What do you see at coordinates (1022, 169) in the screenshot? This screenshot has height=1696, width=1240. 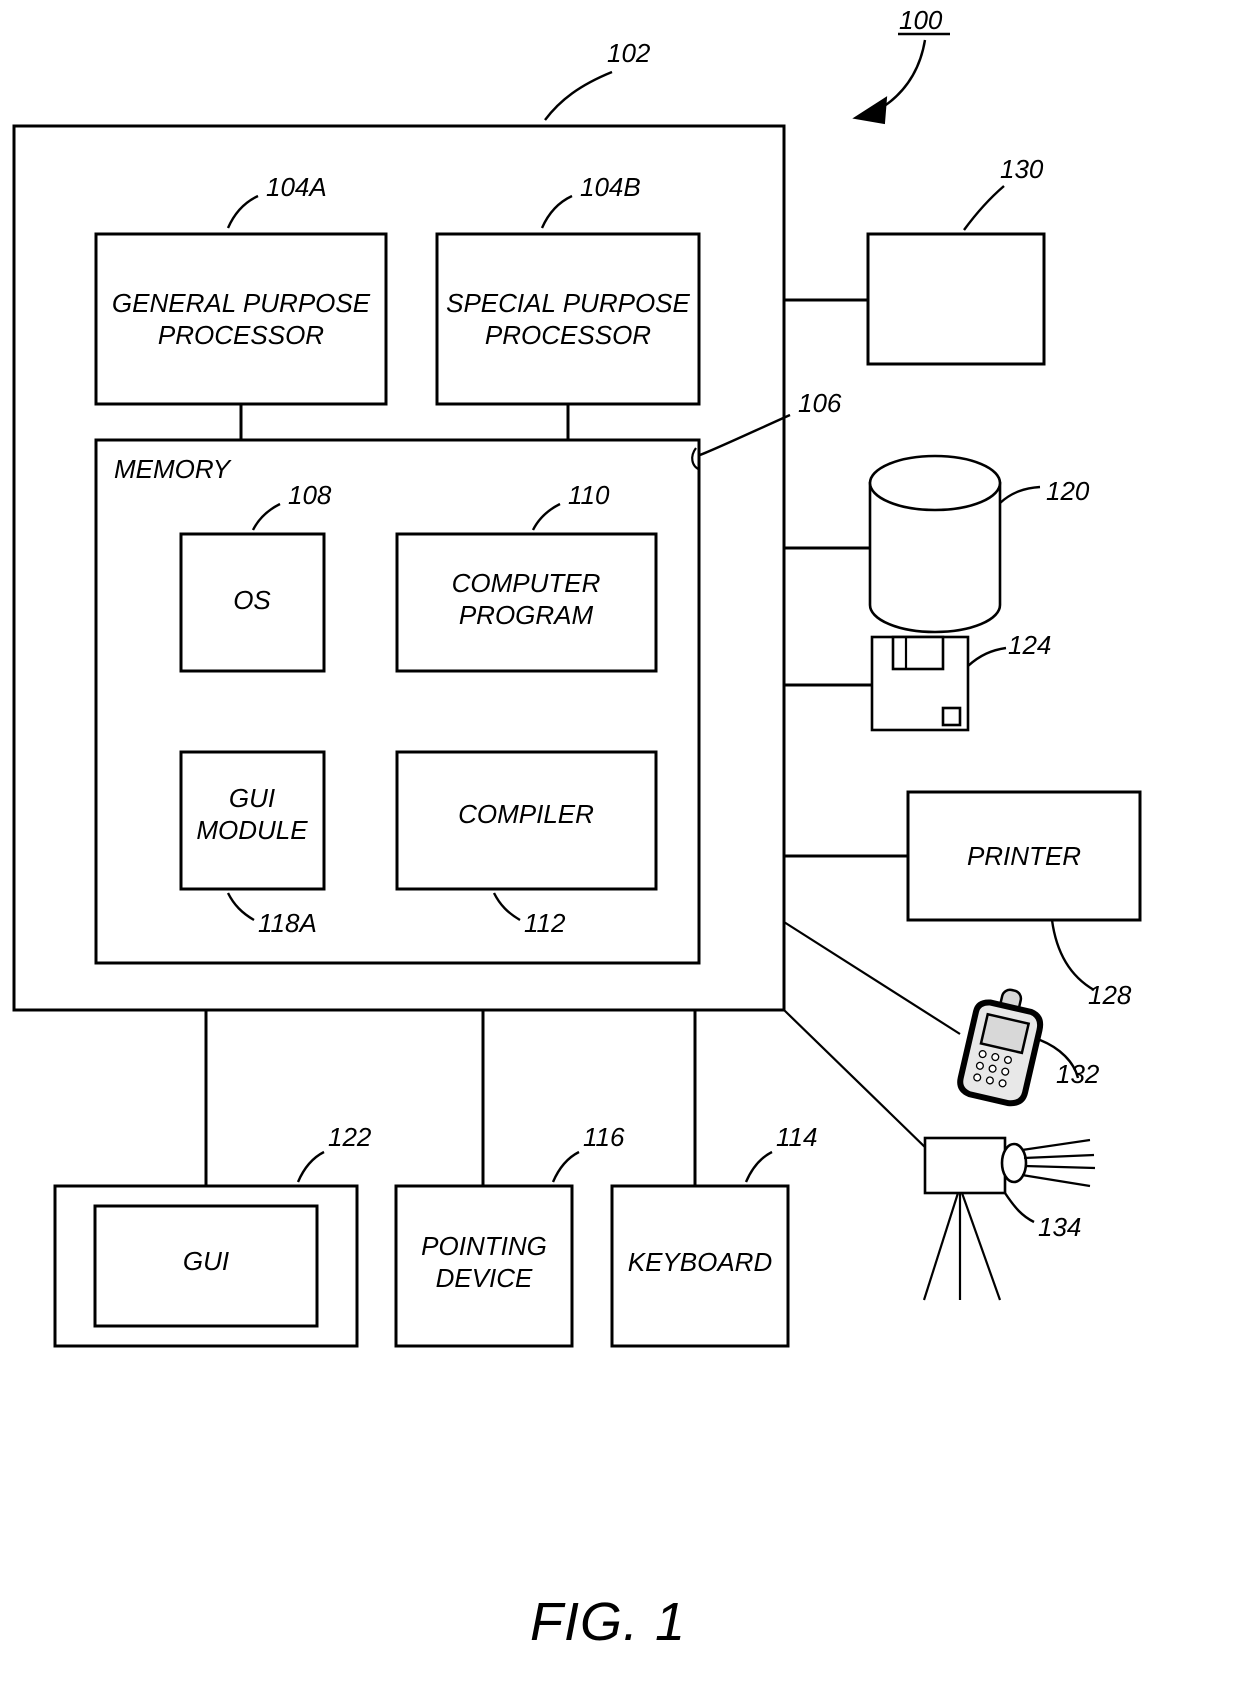 I see `ref-130: 130` at bounding box center [1022, 169].